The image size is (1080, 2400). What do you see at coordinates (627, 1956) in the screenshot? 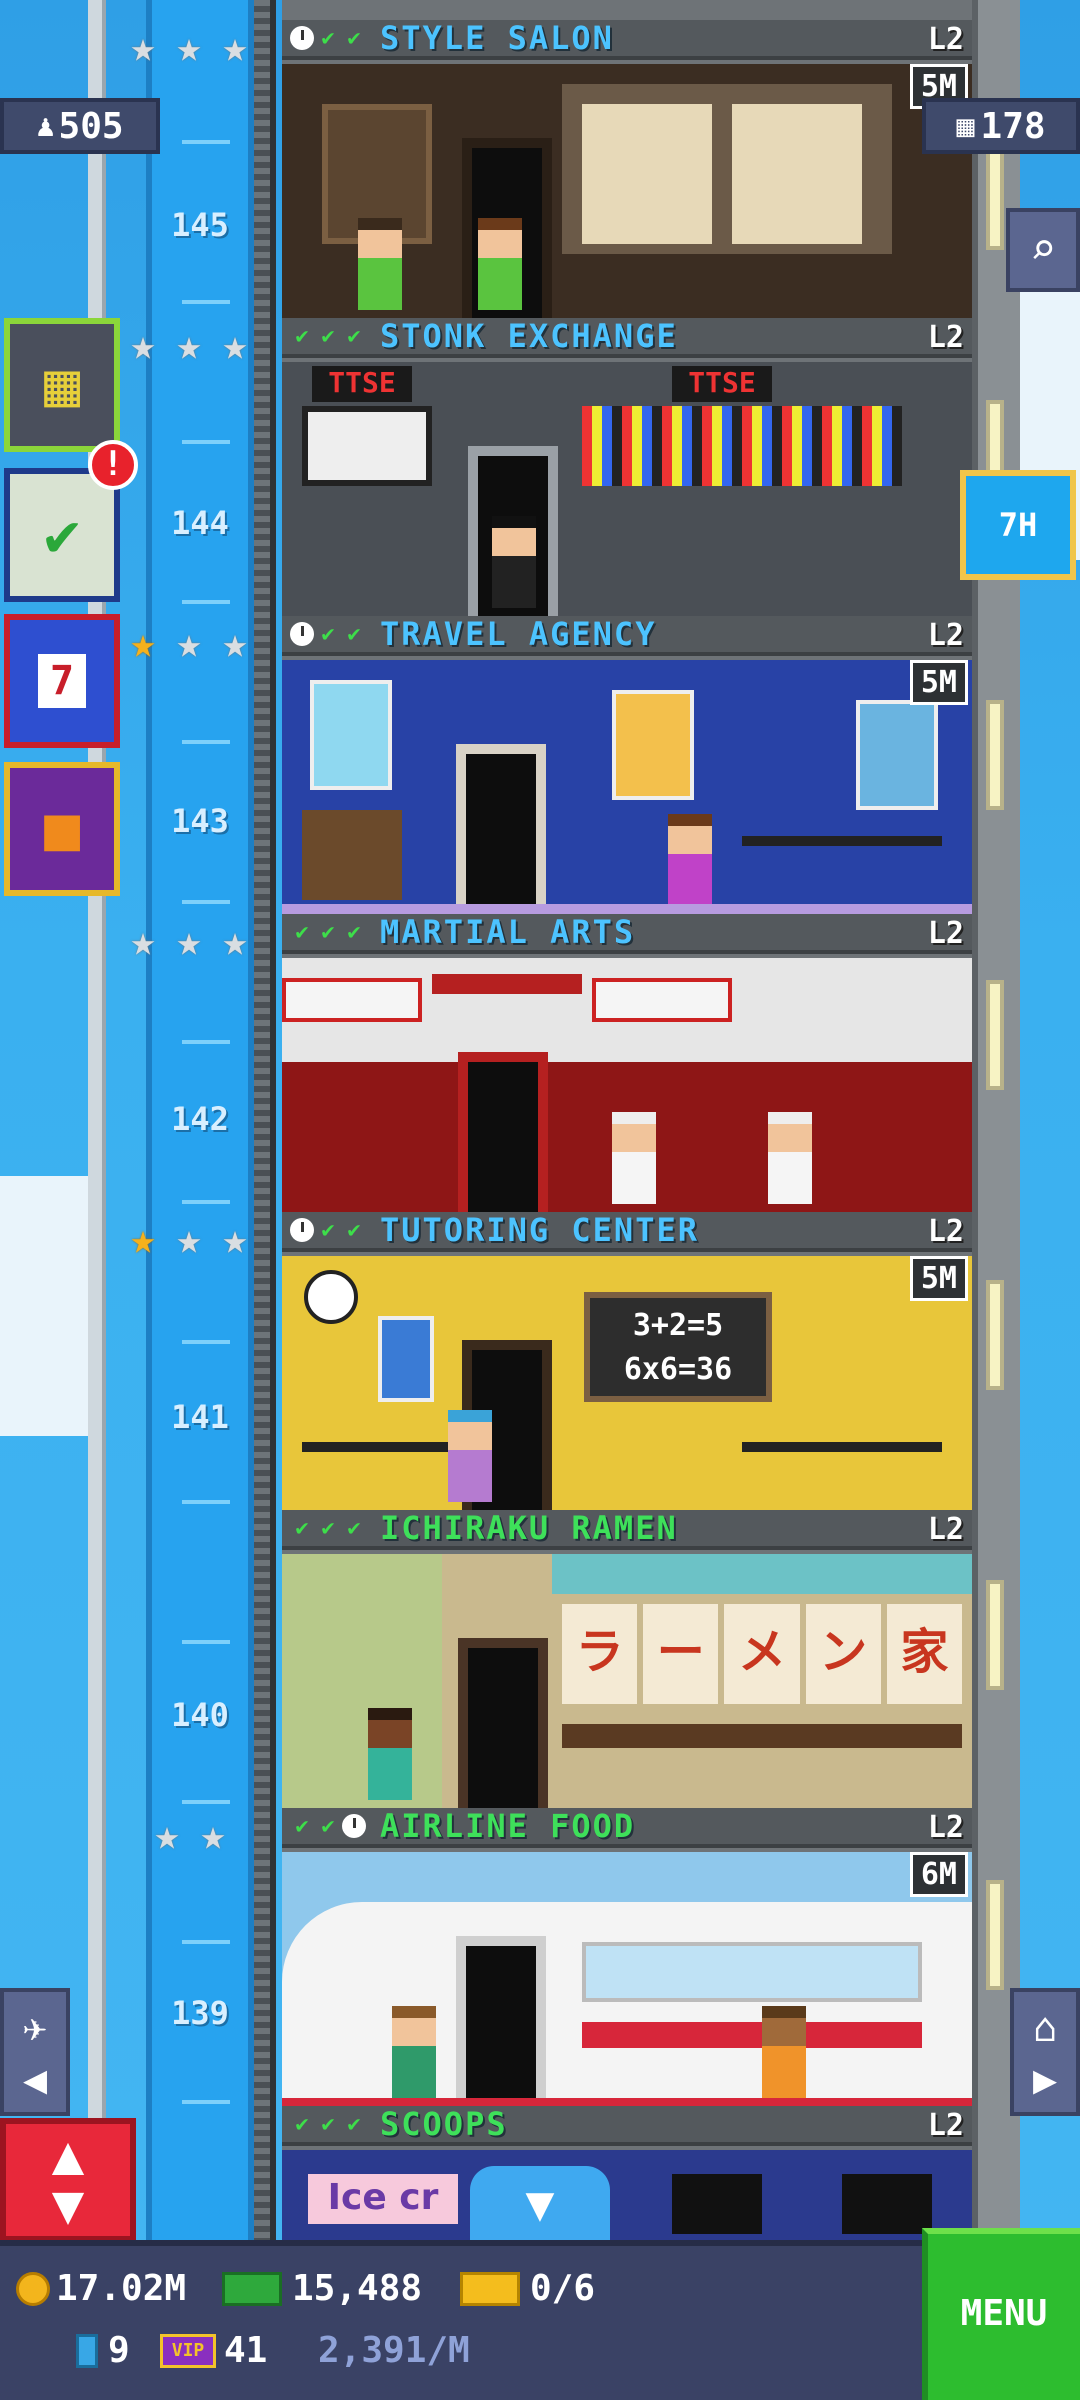
I see `floor-airline-food: ✔ ✔ AIRLINE FOOD L2 6M` at bounding box center [627, 1956].